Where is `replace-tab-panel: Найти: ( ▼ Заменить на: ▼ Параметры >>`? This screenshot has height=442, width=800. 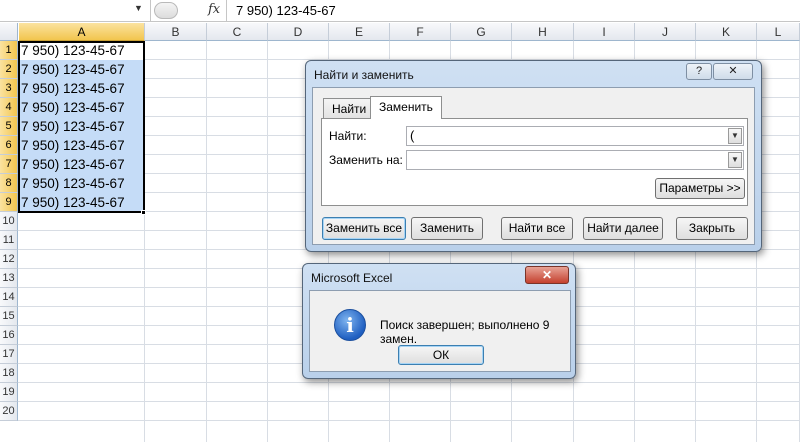
replace-tab-panel: Найти: ( ▼ Заменить на: ▼ Параметры >> is located at coordinates (534, 162).